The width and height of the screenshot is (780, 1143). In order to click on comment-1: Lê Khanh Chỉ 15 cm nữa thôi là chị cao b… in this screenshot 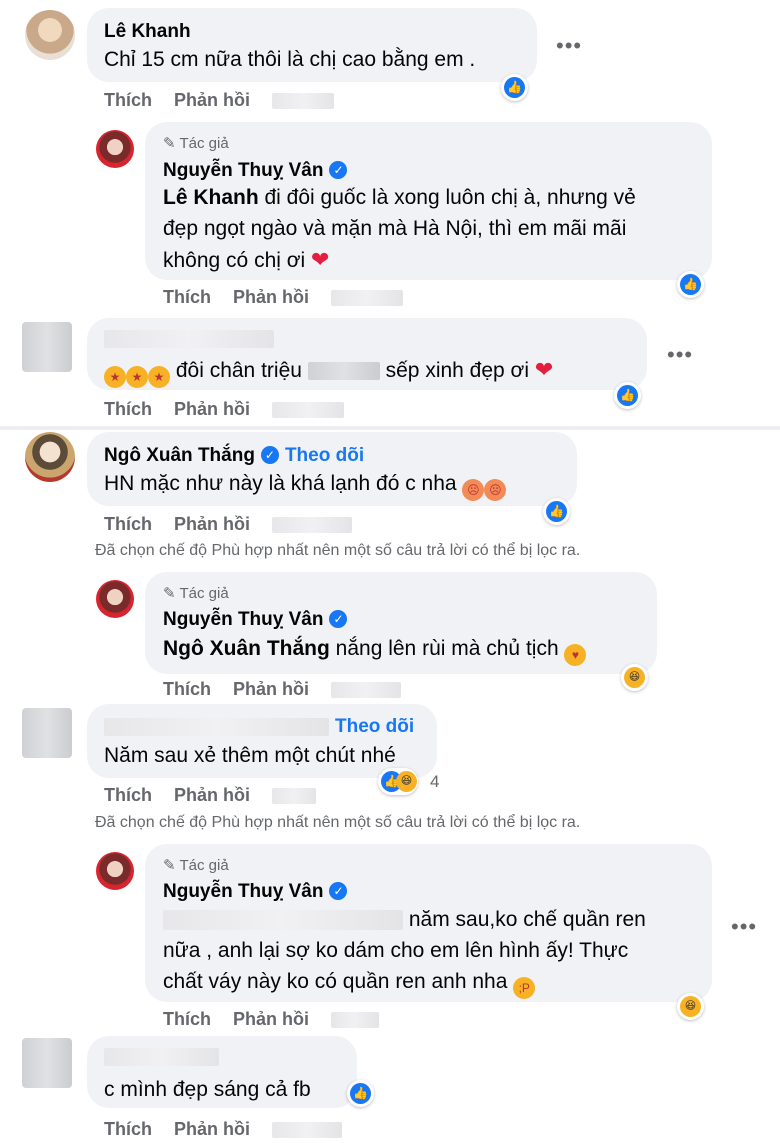, I will do `click(390, 60)`.